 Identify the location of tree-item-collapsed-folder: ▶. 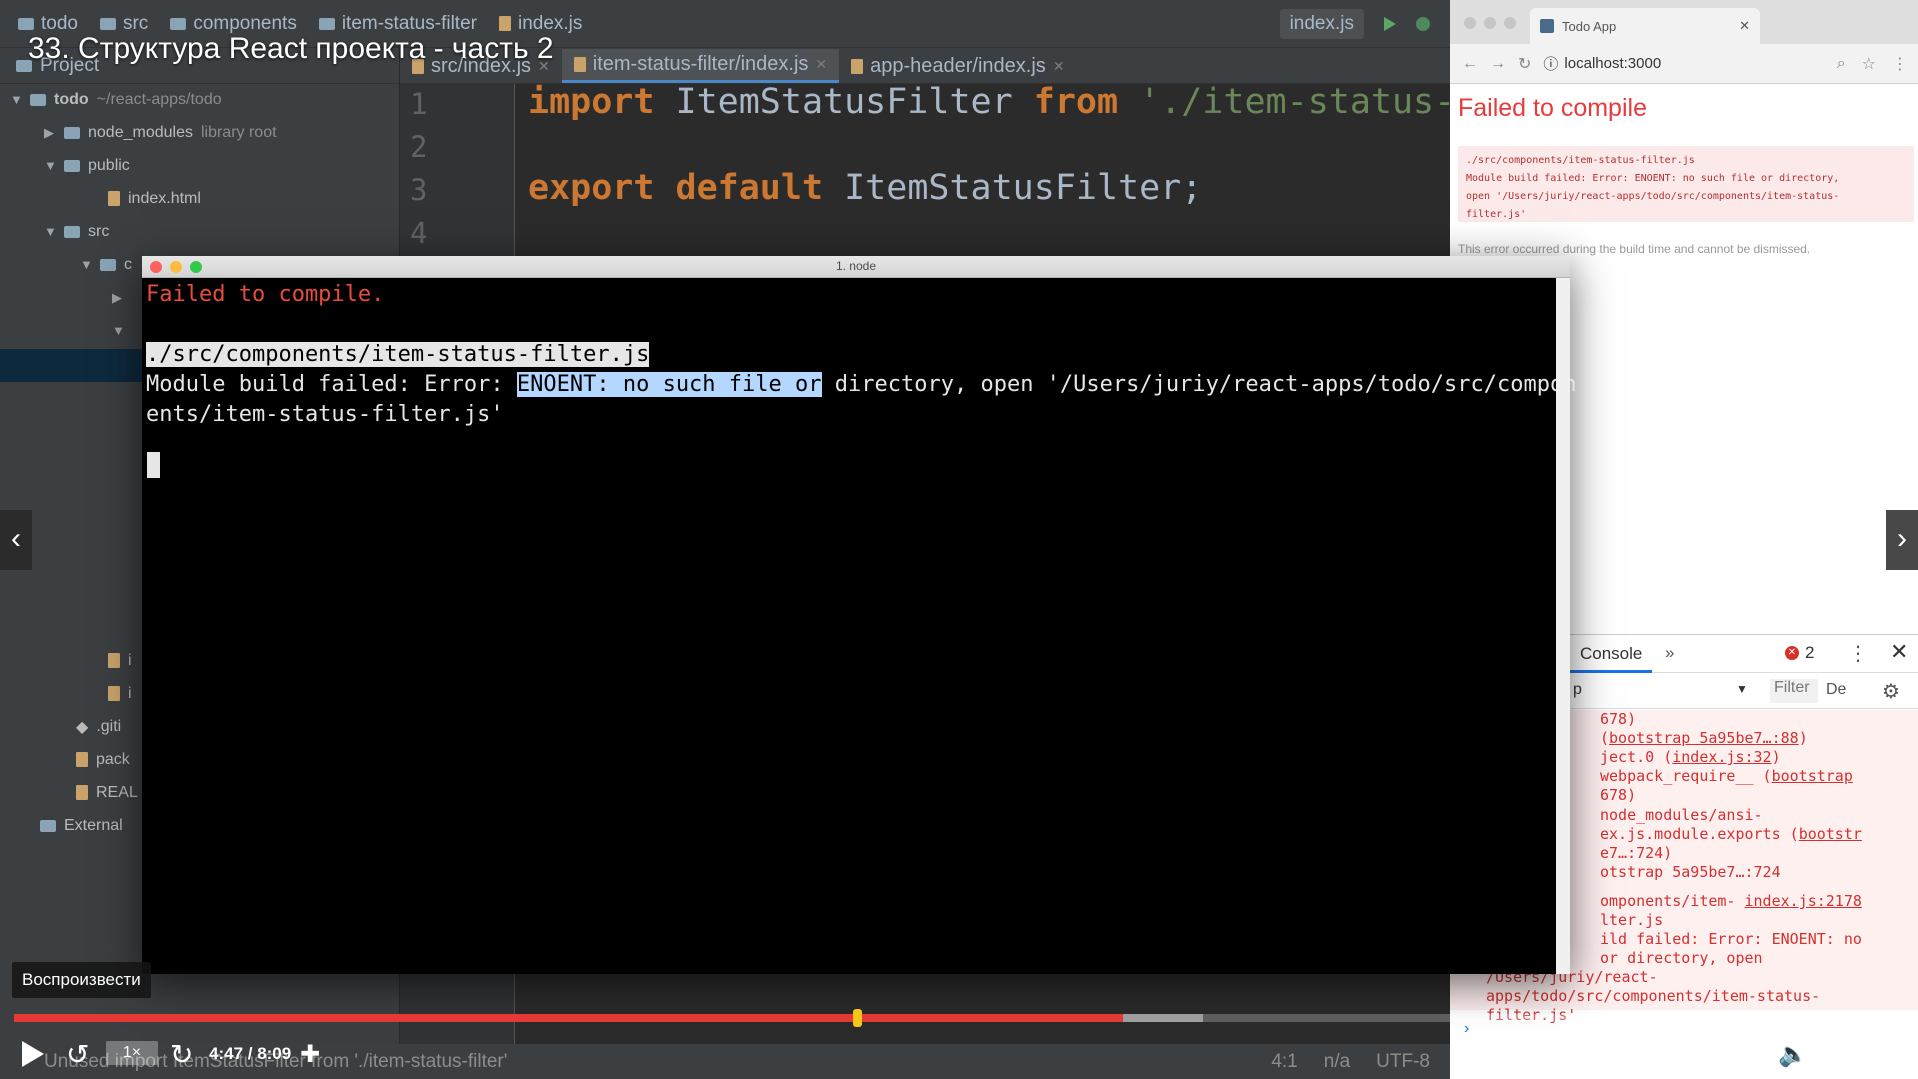
(118, 297).